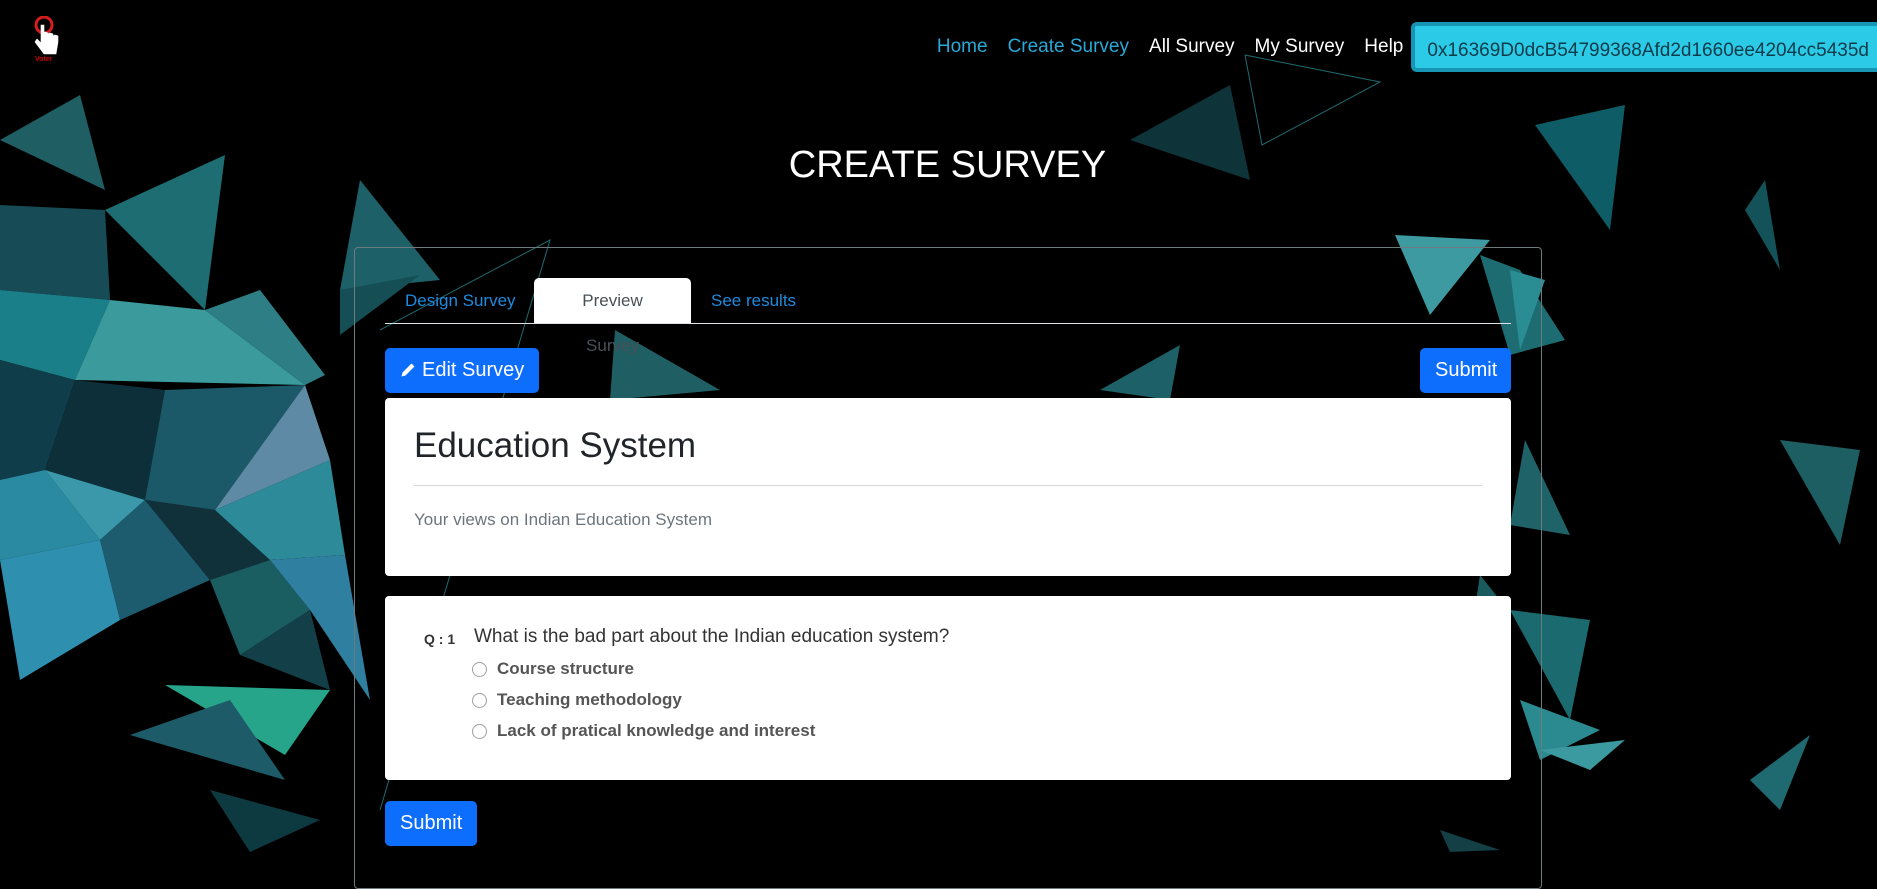 The image size is (1877, 889). I want to click on logo: Voter, so click(47, 40).